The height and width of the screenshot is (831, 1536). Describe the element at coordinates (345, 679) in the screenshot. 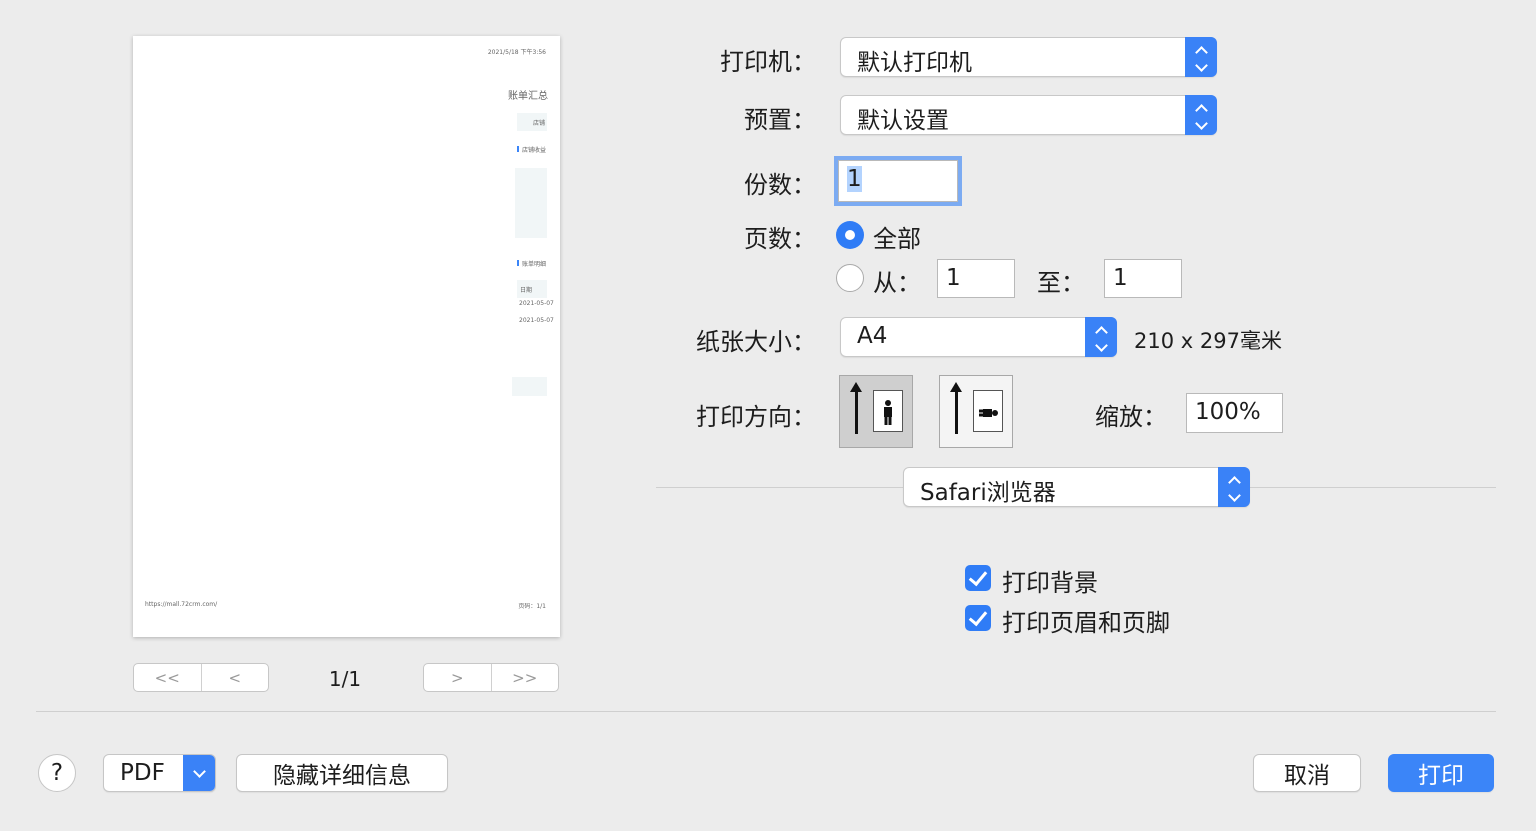

I see `page-indicator: 1/1` at that location.